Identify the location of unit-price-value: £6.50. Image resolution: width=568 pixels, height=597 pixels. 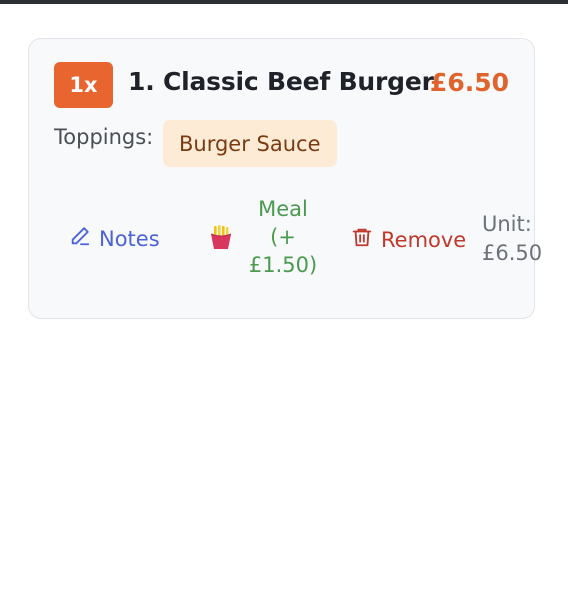
(512, 253).